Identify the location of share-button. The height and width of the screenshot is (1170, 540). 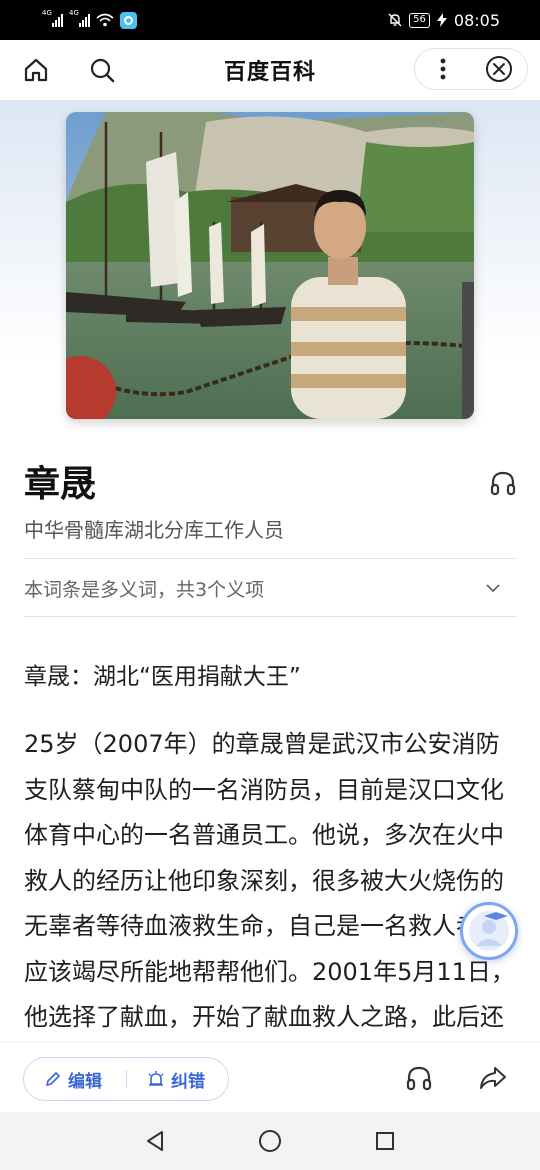
(493, 1078).